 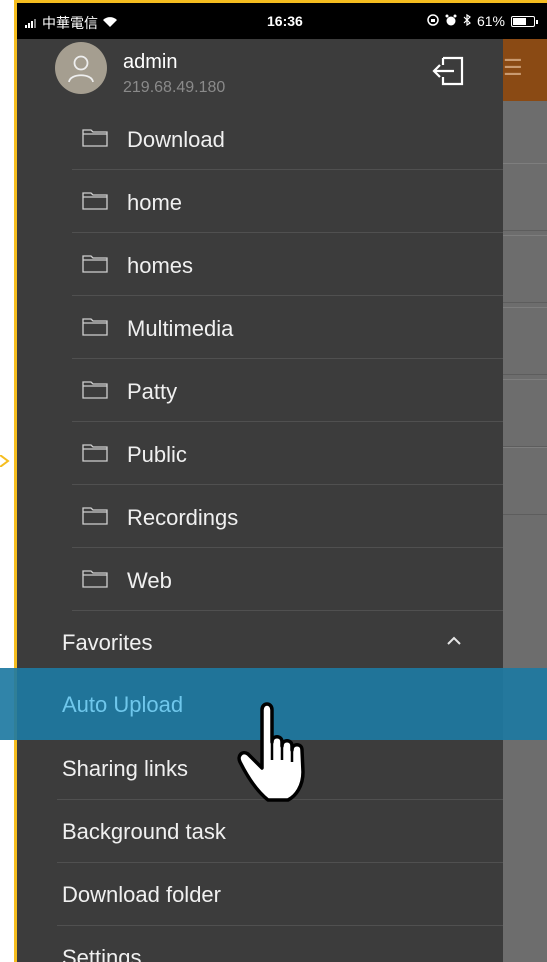 I want to click on background-app-header: ☰, so click(x=525, y=70).